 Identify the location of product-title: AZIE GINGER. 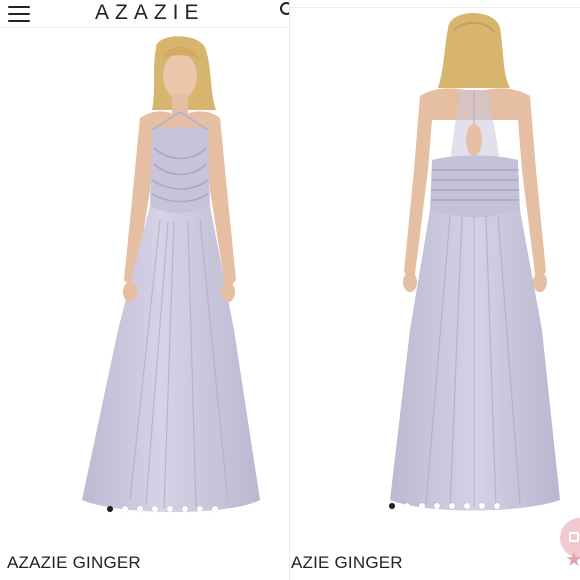
(347, 562).